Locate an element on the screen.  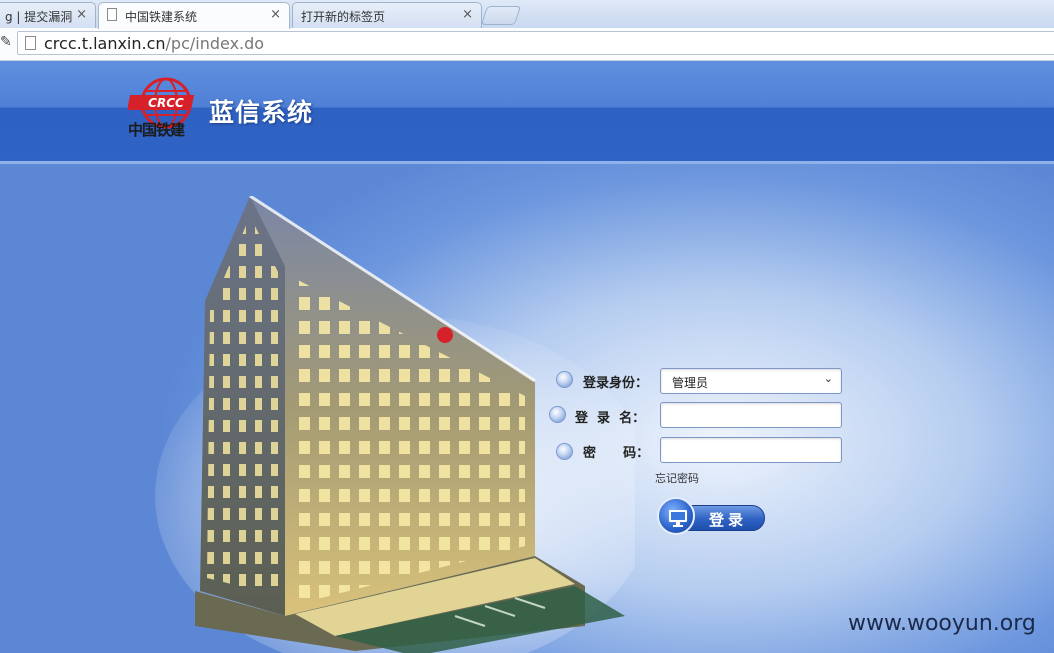
crcc-logo-icon: CRCC is located at coordinates (161, 103).